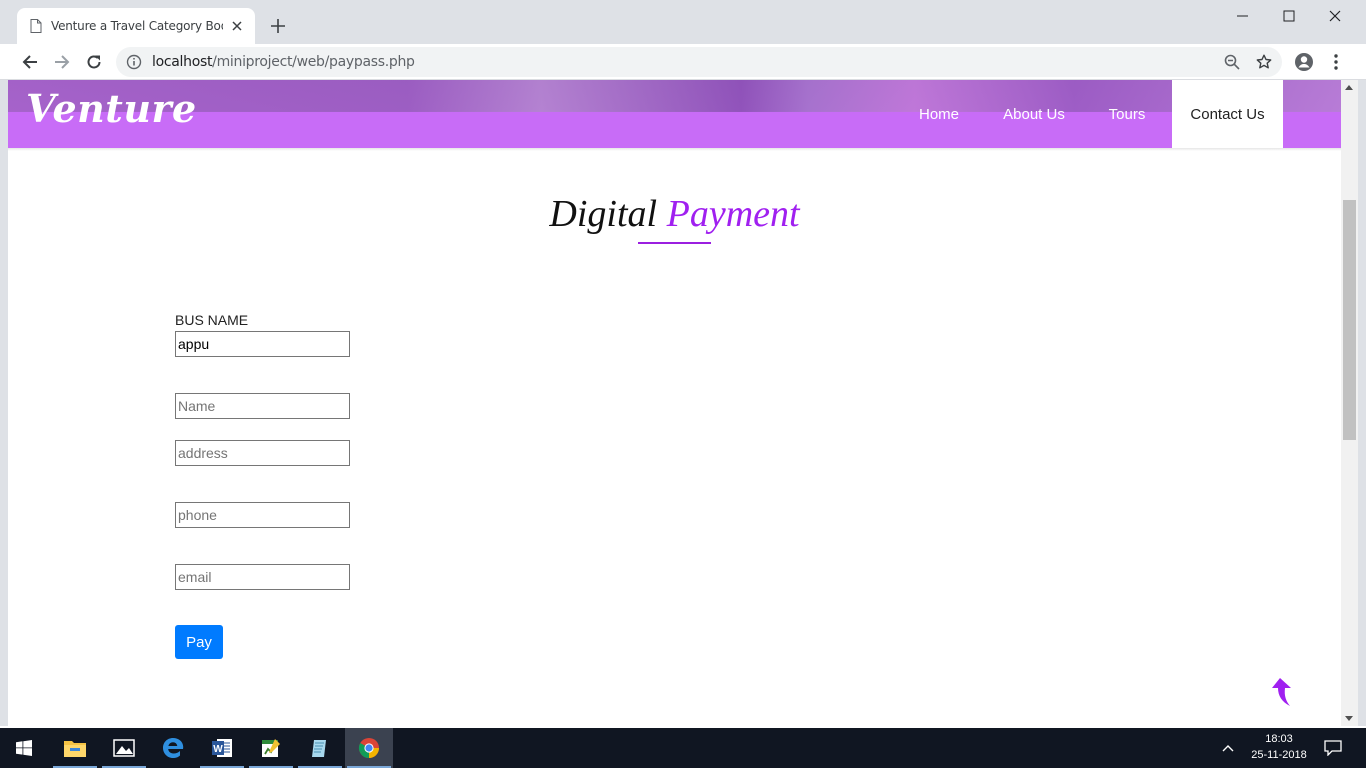 The width and height of the screenshot is (1366, 768). I want to click on url-text: localhost/miniproject/web/paypass.php, so click(283, 62).